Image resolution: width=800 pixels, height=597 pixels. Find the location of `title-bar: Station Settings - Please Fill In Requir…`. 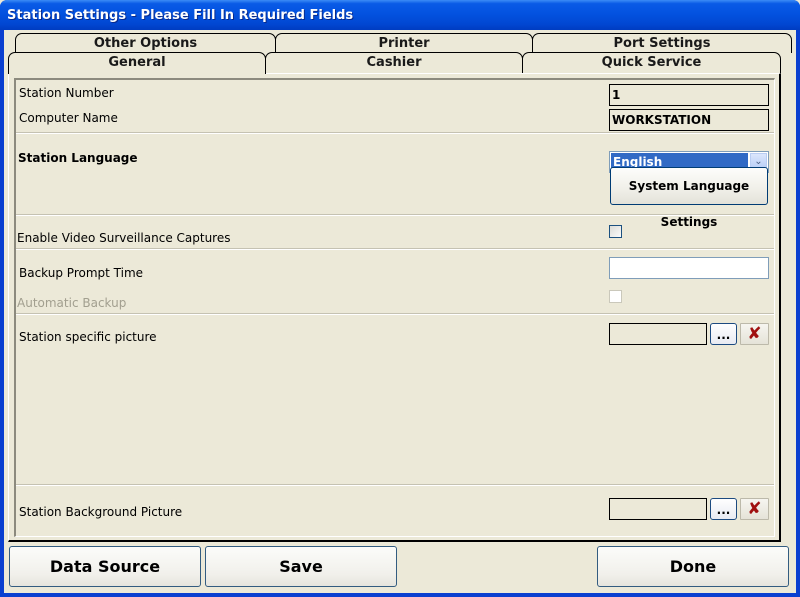

title-bar: Station Settings - Please Fill In Requir… is located at coordinates (400, 15).